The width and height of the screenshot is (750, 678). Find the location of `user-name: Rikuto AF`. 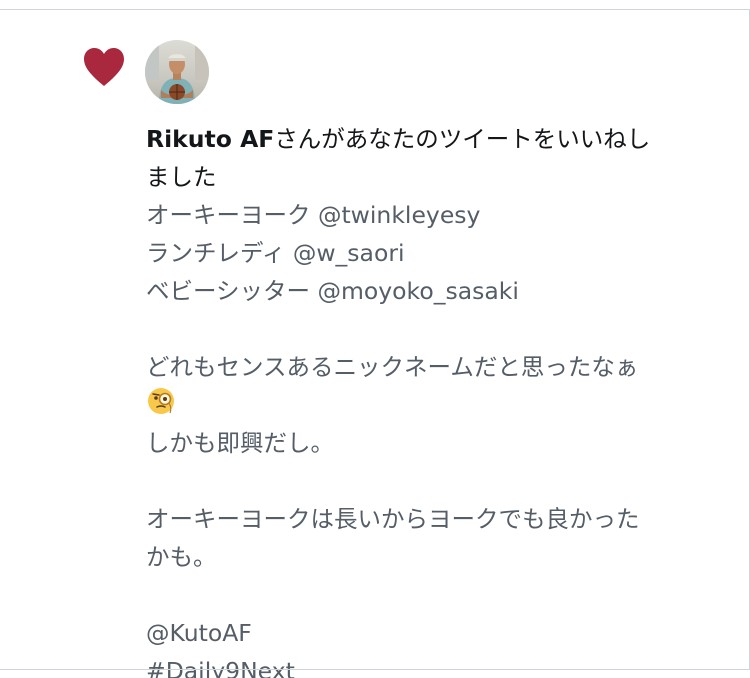

user-name: Rikuto AF is located at coordinates (210, 139).